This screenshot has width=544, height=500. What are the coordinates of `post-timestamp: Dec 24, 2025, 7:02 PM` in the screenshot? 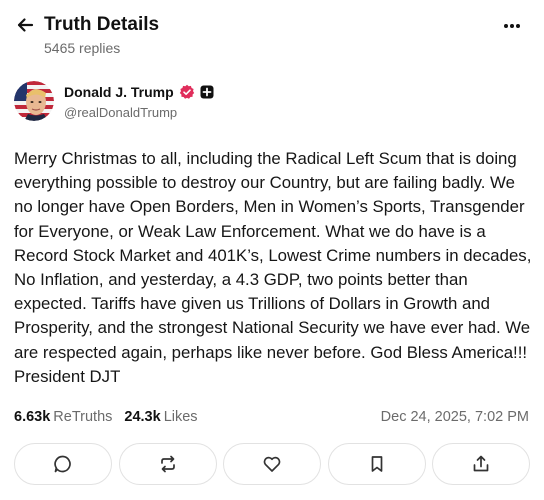 It's located at (454, 417).